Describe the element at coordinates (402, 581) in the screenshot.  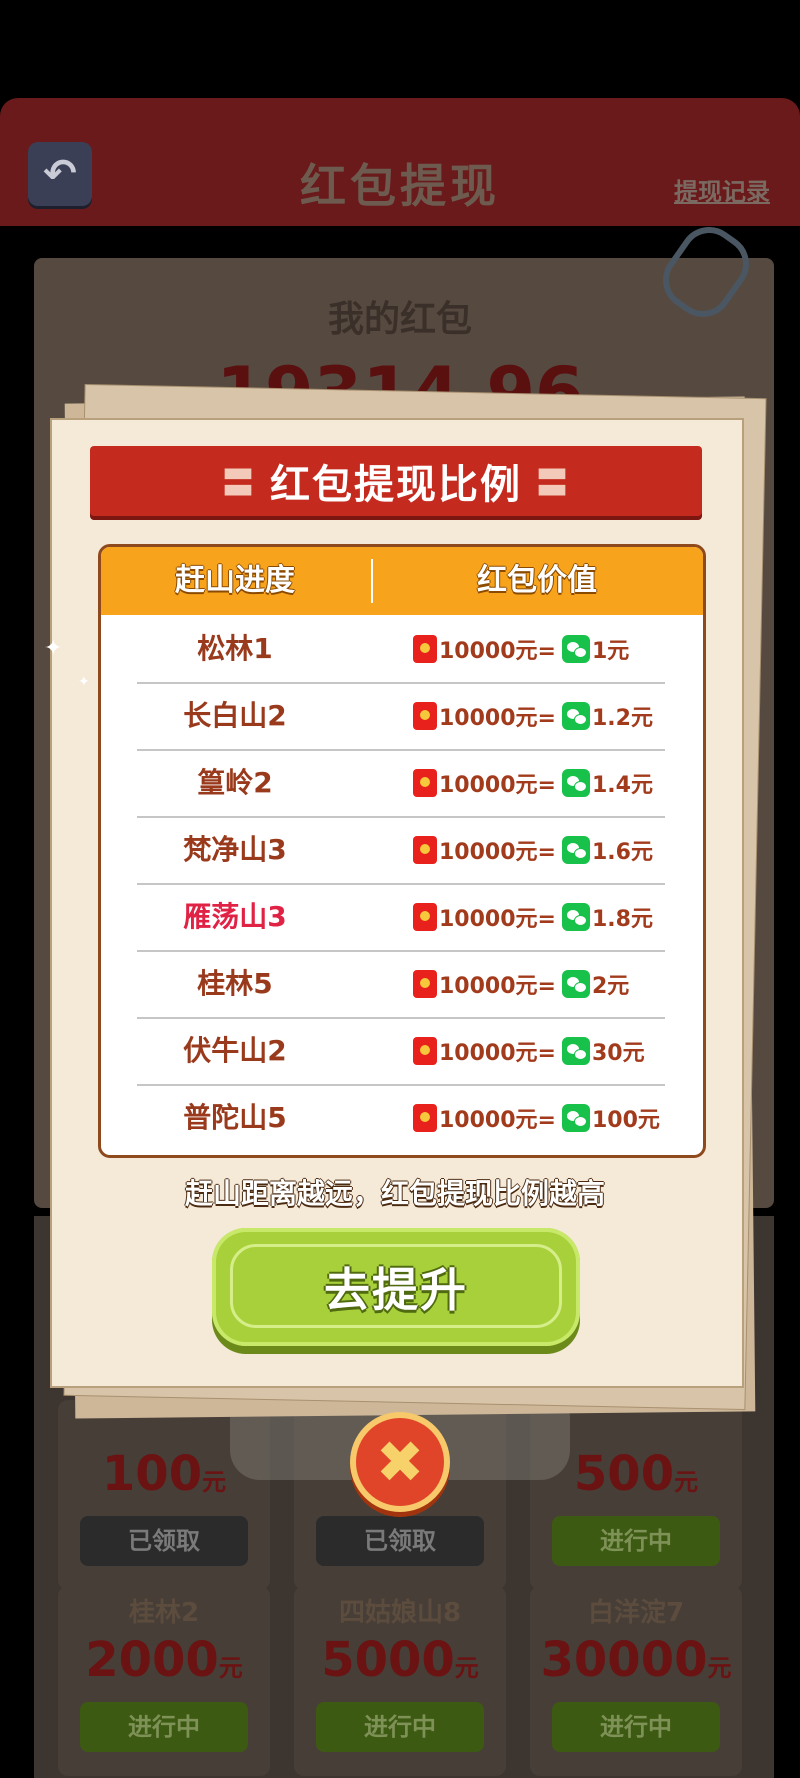
I see `table-header: 赶山进度 红包价值` at that location.